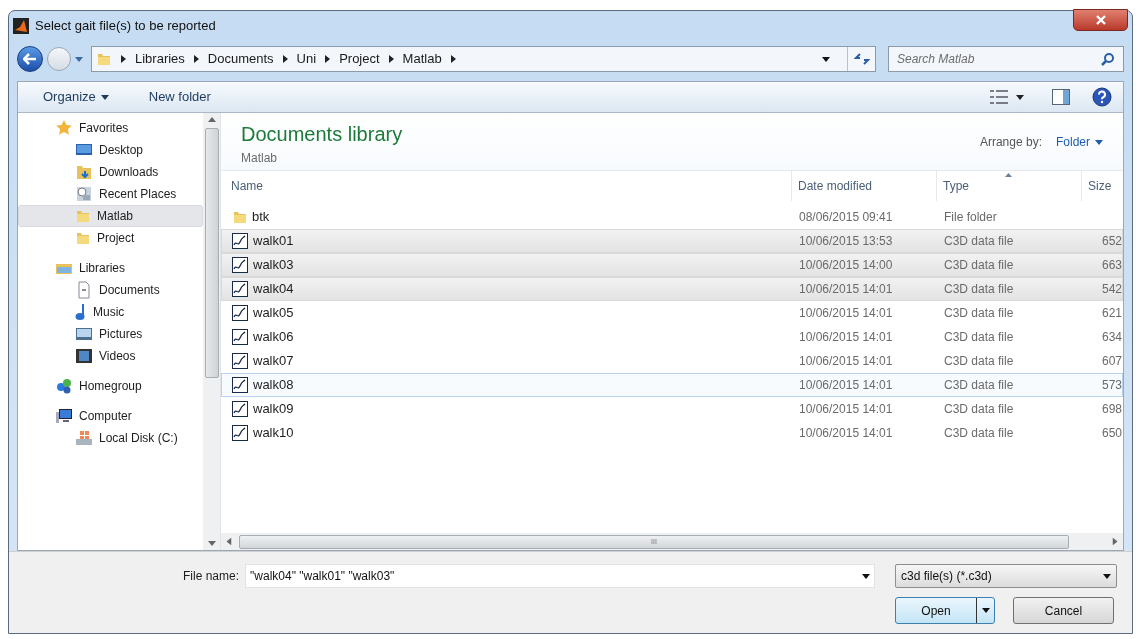 Image resolution: width=1141 pixels, height=639 pixels. What do you see at coordinates (863, 186) in the screenshot?
I see `column-header: Date modified` at bounding box center [863, 186].